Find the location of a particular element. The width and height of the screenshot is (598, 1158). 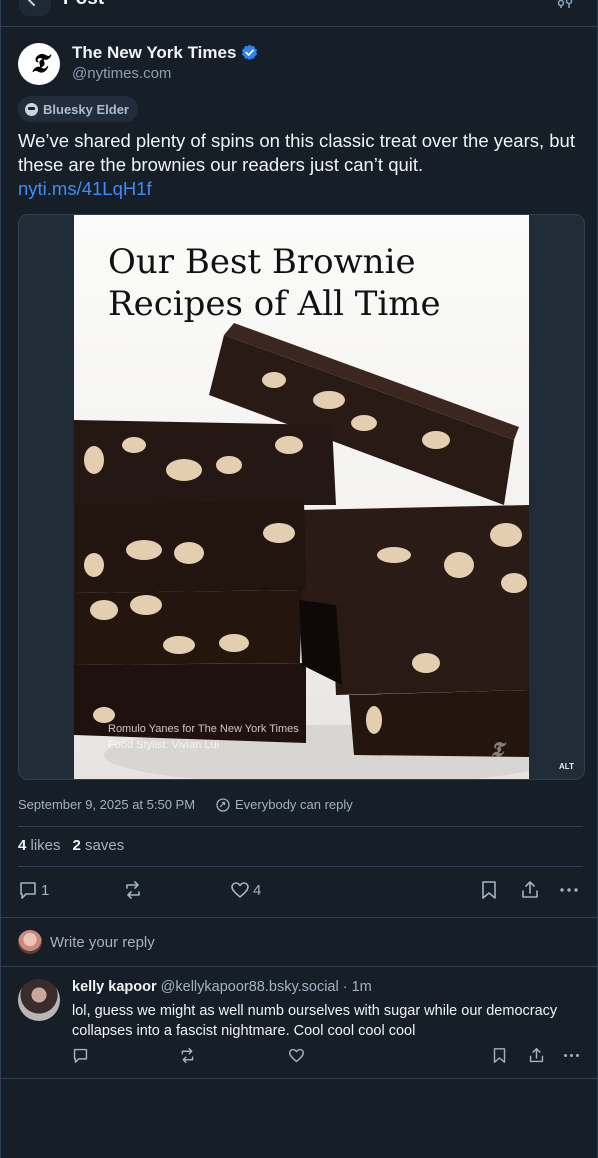

reply-author-handle: @kellykapoor88.bsky.social is located at coordinates (250, 987).